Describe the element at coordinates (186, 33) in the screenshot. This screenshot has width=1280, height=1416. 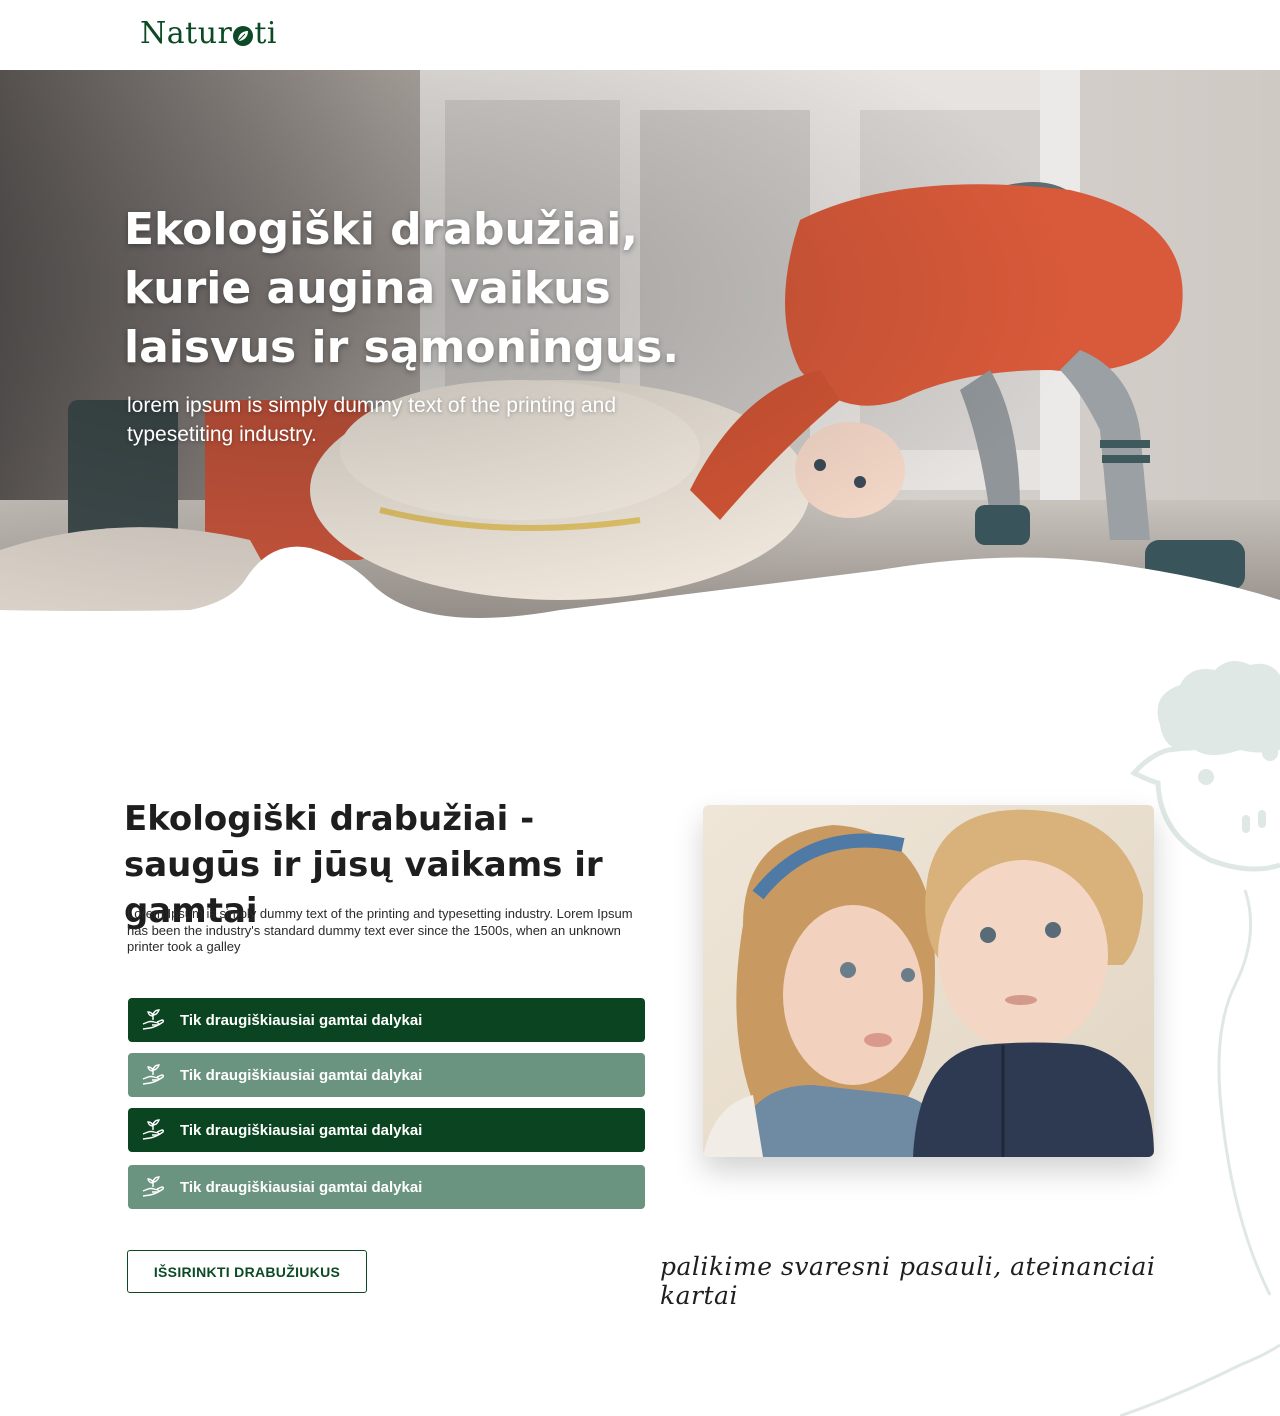
I see `logo-text-start: Natur` at that location.